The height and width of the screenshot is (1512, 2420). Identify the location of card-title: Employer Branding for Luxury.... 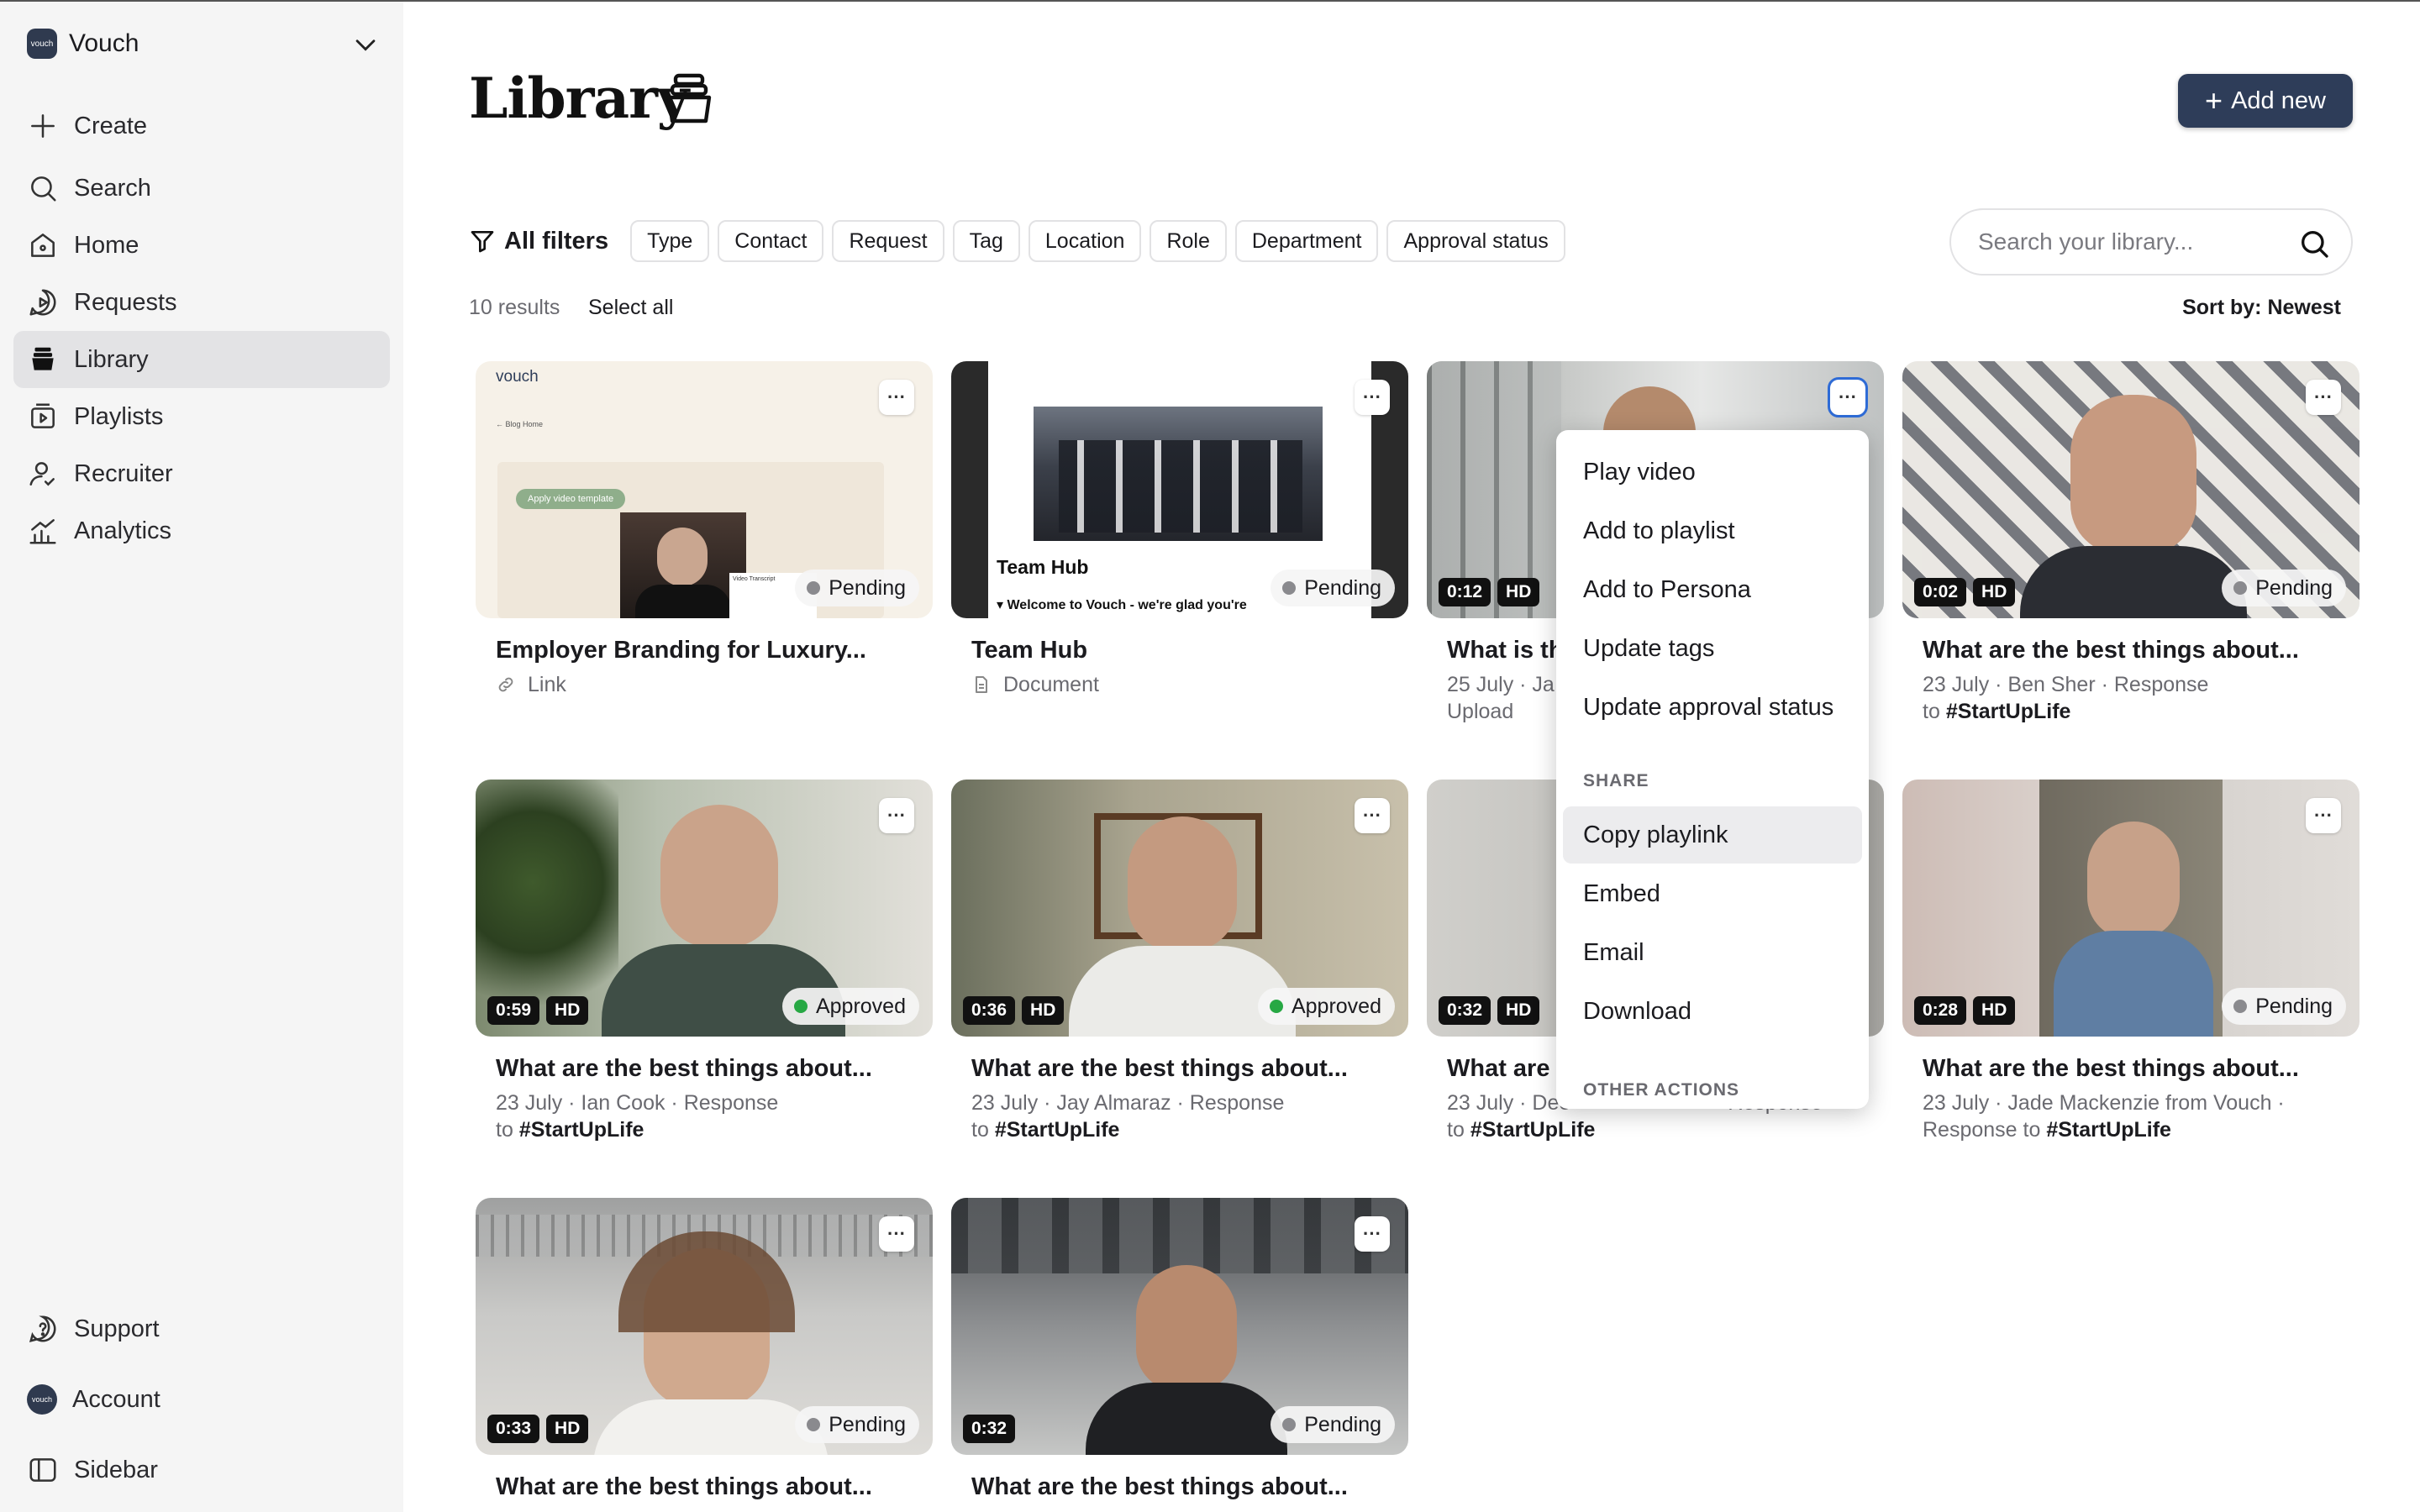
(714, 650).